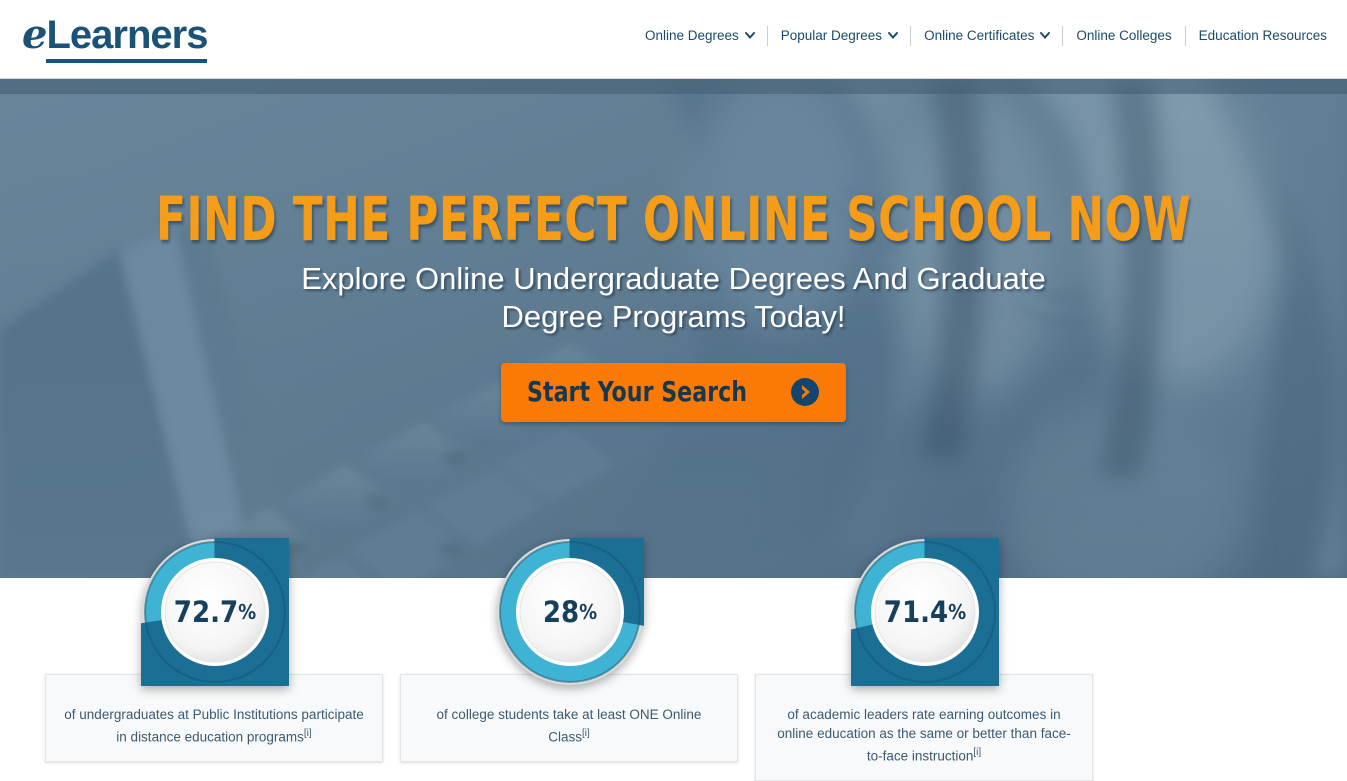 This screenshot has width=1347, height=781. I want to click on nav-online-degrees: Online Degrees, so click(700, 36).